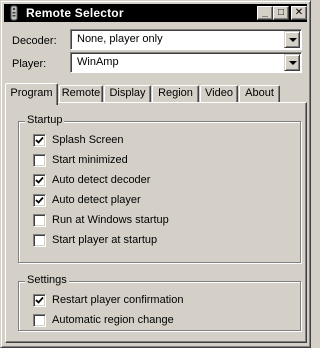  Describe the element at coordinates (113, 320) in the screenshot. I see `checkbox-label: Automatic region change` at that location.